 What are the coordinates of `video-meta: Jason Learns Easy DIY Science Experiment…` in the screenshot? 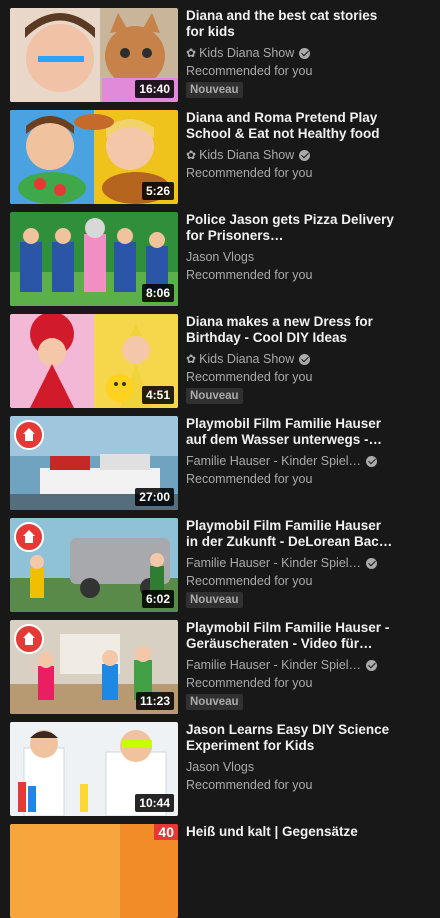 It's located at (291, 757).